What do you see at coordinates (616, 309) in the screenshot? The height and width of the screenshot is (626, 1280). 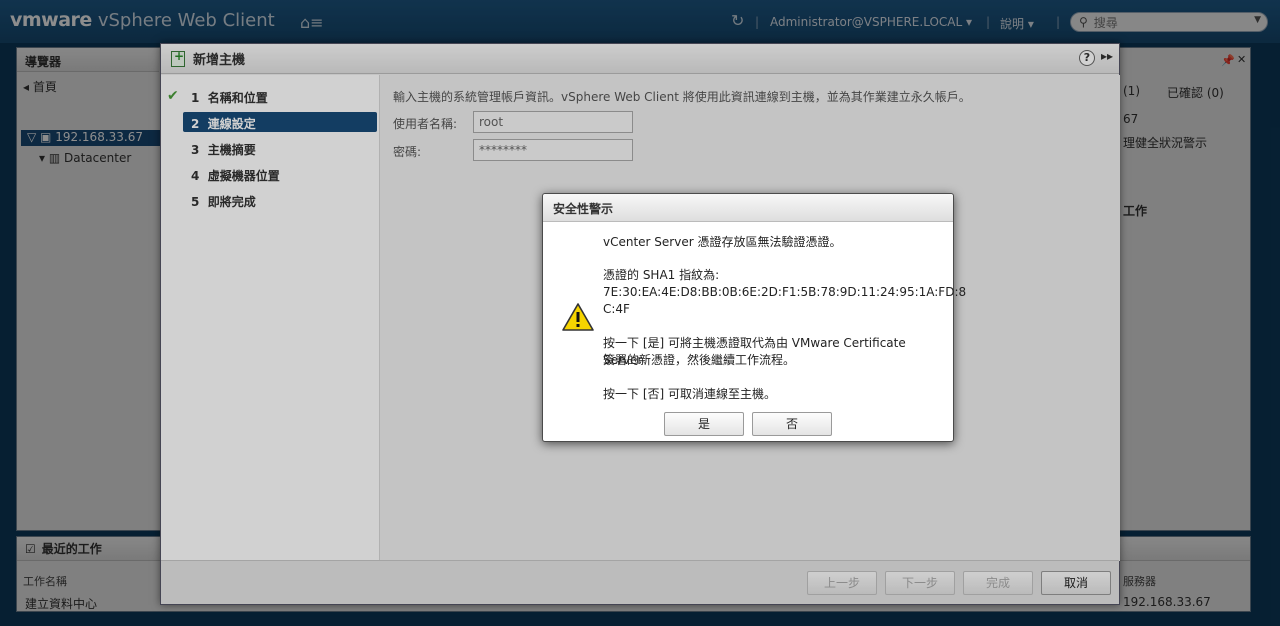 I see `dialog-line-sha1-value-cont: C:4F` at bounding box center [616, 309].